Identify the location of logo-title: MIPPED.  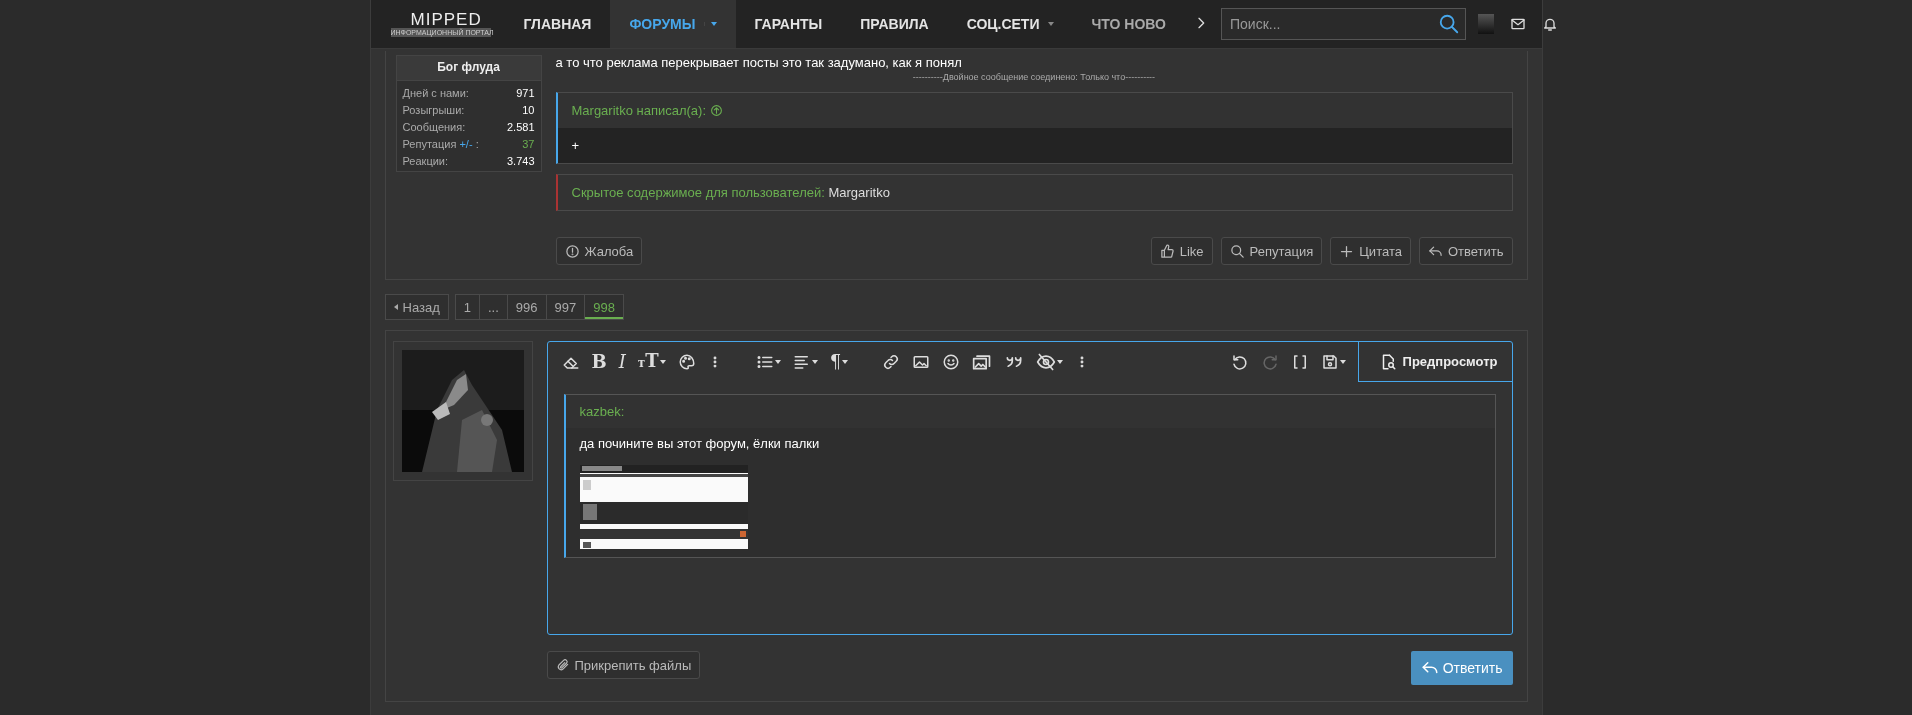
(446, 19).